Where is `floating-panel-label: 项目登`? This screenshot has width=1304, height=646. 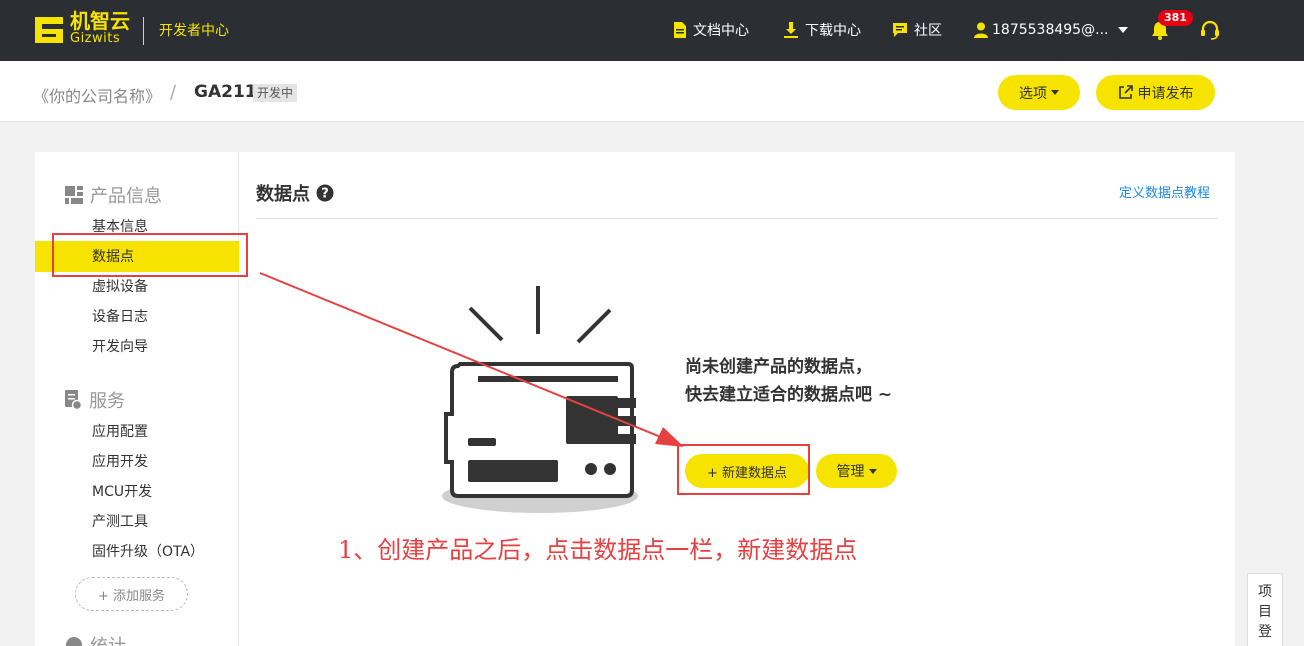
floating-panel-label: 项目登 is located at coordinates (1265, 612).